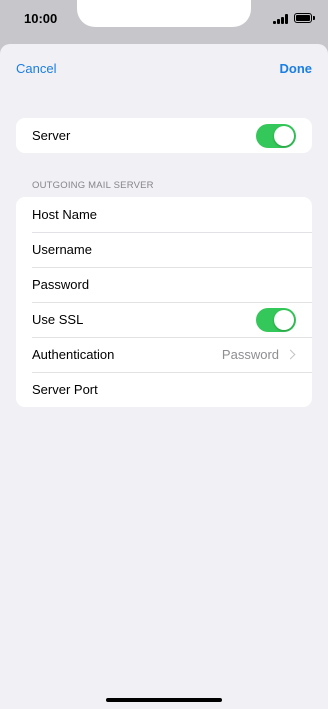 This screenshot has width=328, height=709. I want to click on authentication-label: Authentication, so click(73, 354).